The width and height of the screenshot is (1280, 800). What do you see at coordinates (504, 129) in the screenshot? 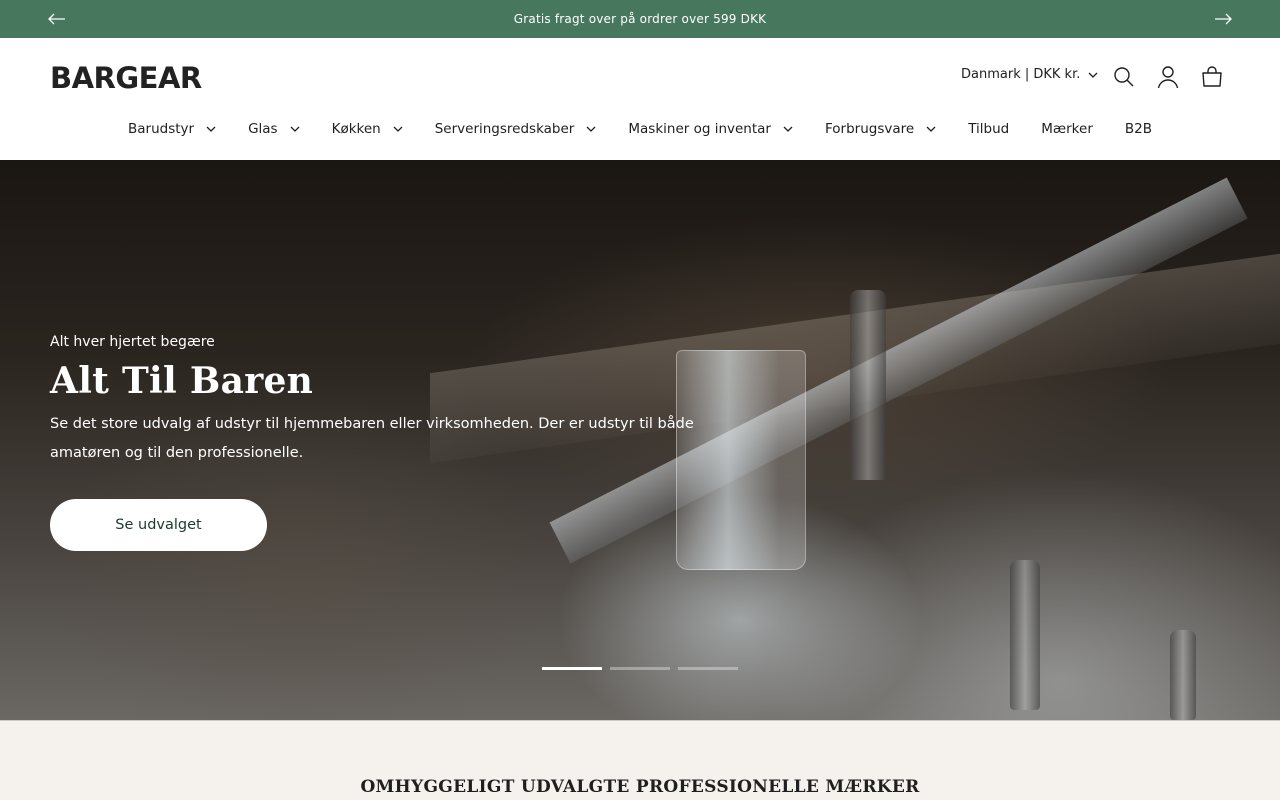
I see `nav-item-label: Serveringsredskaber` at bounding box center [504, 129].